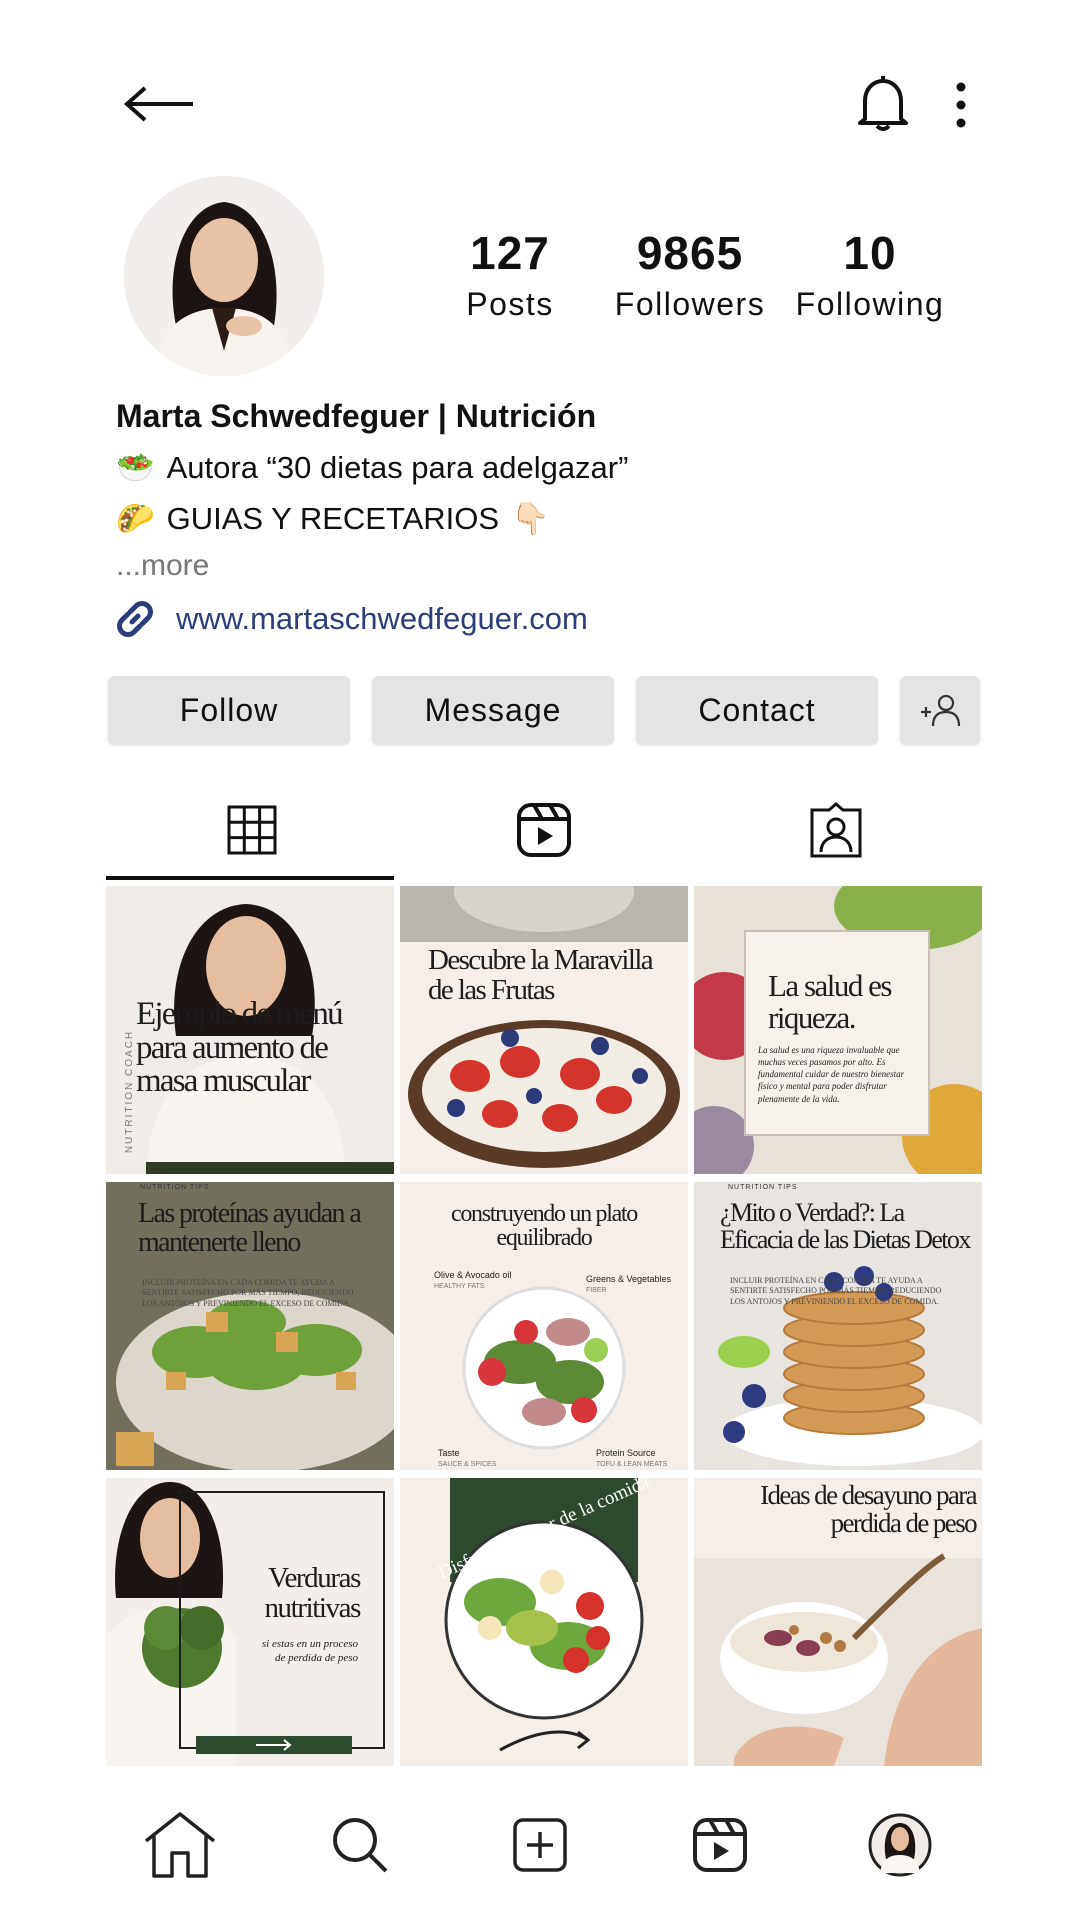  I want to click on tab-posts-grid, so click(252, 830).